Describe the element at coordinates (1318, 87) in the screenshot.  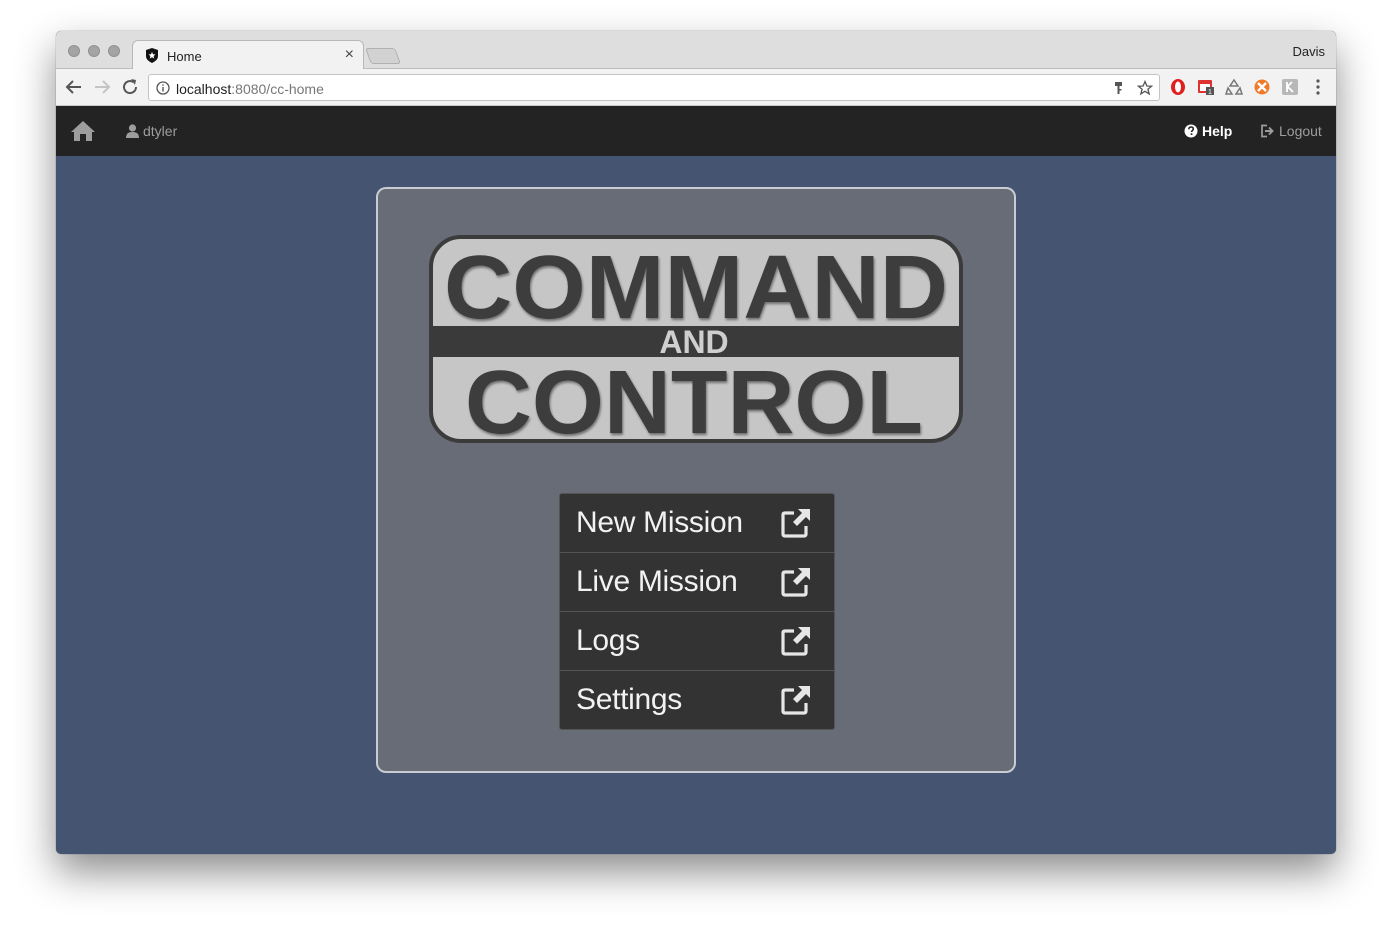
I see `more-menu-icon` at that location.